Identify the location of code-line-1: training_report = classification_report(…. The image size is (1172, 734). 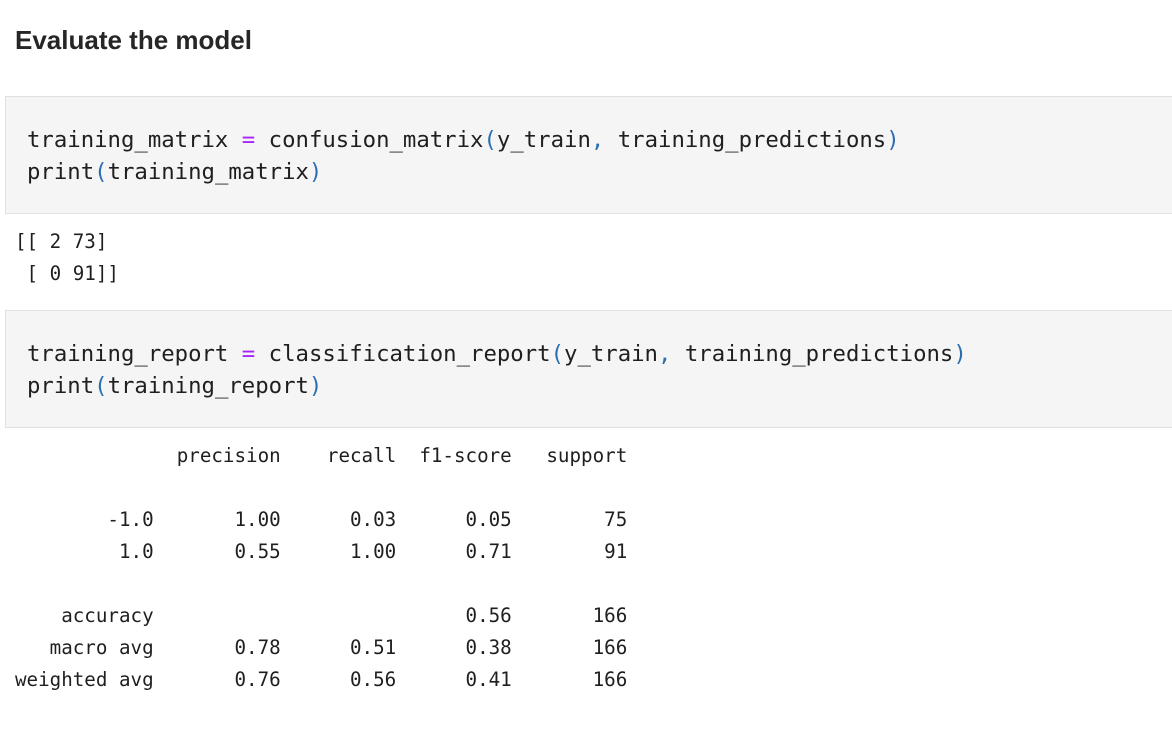
(497, 354).